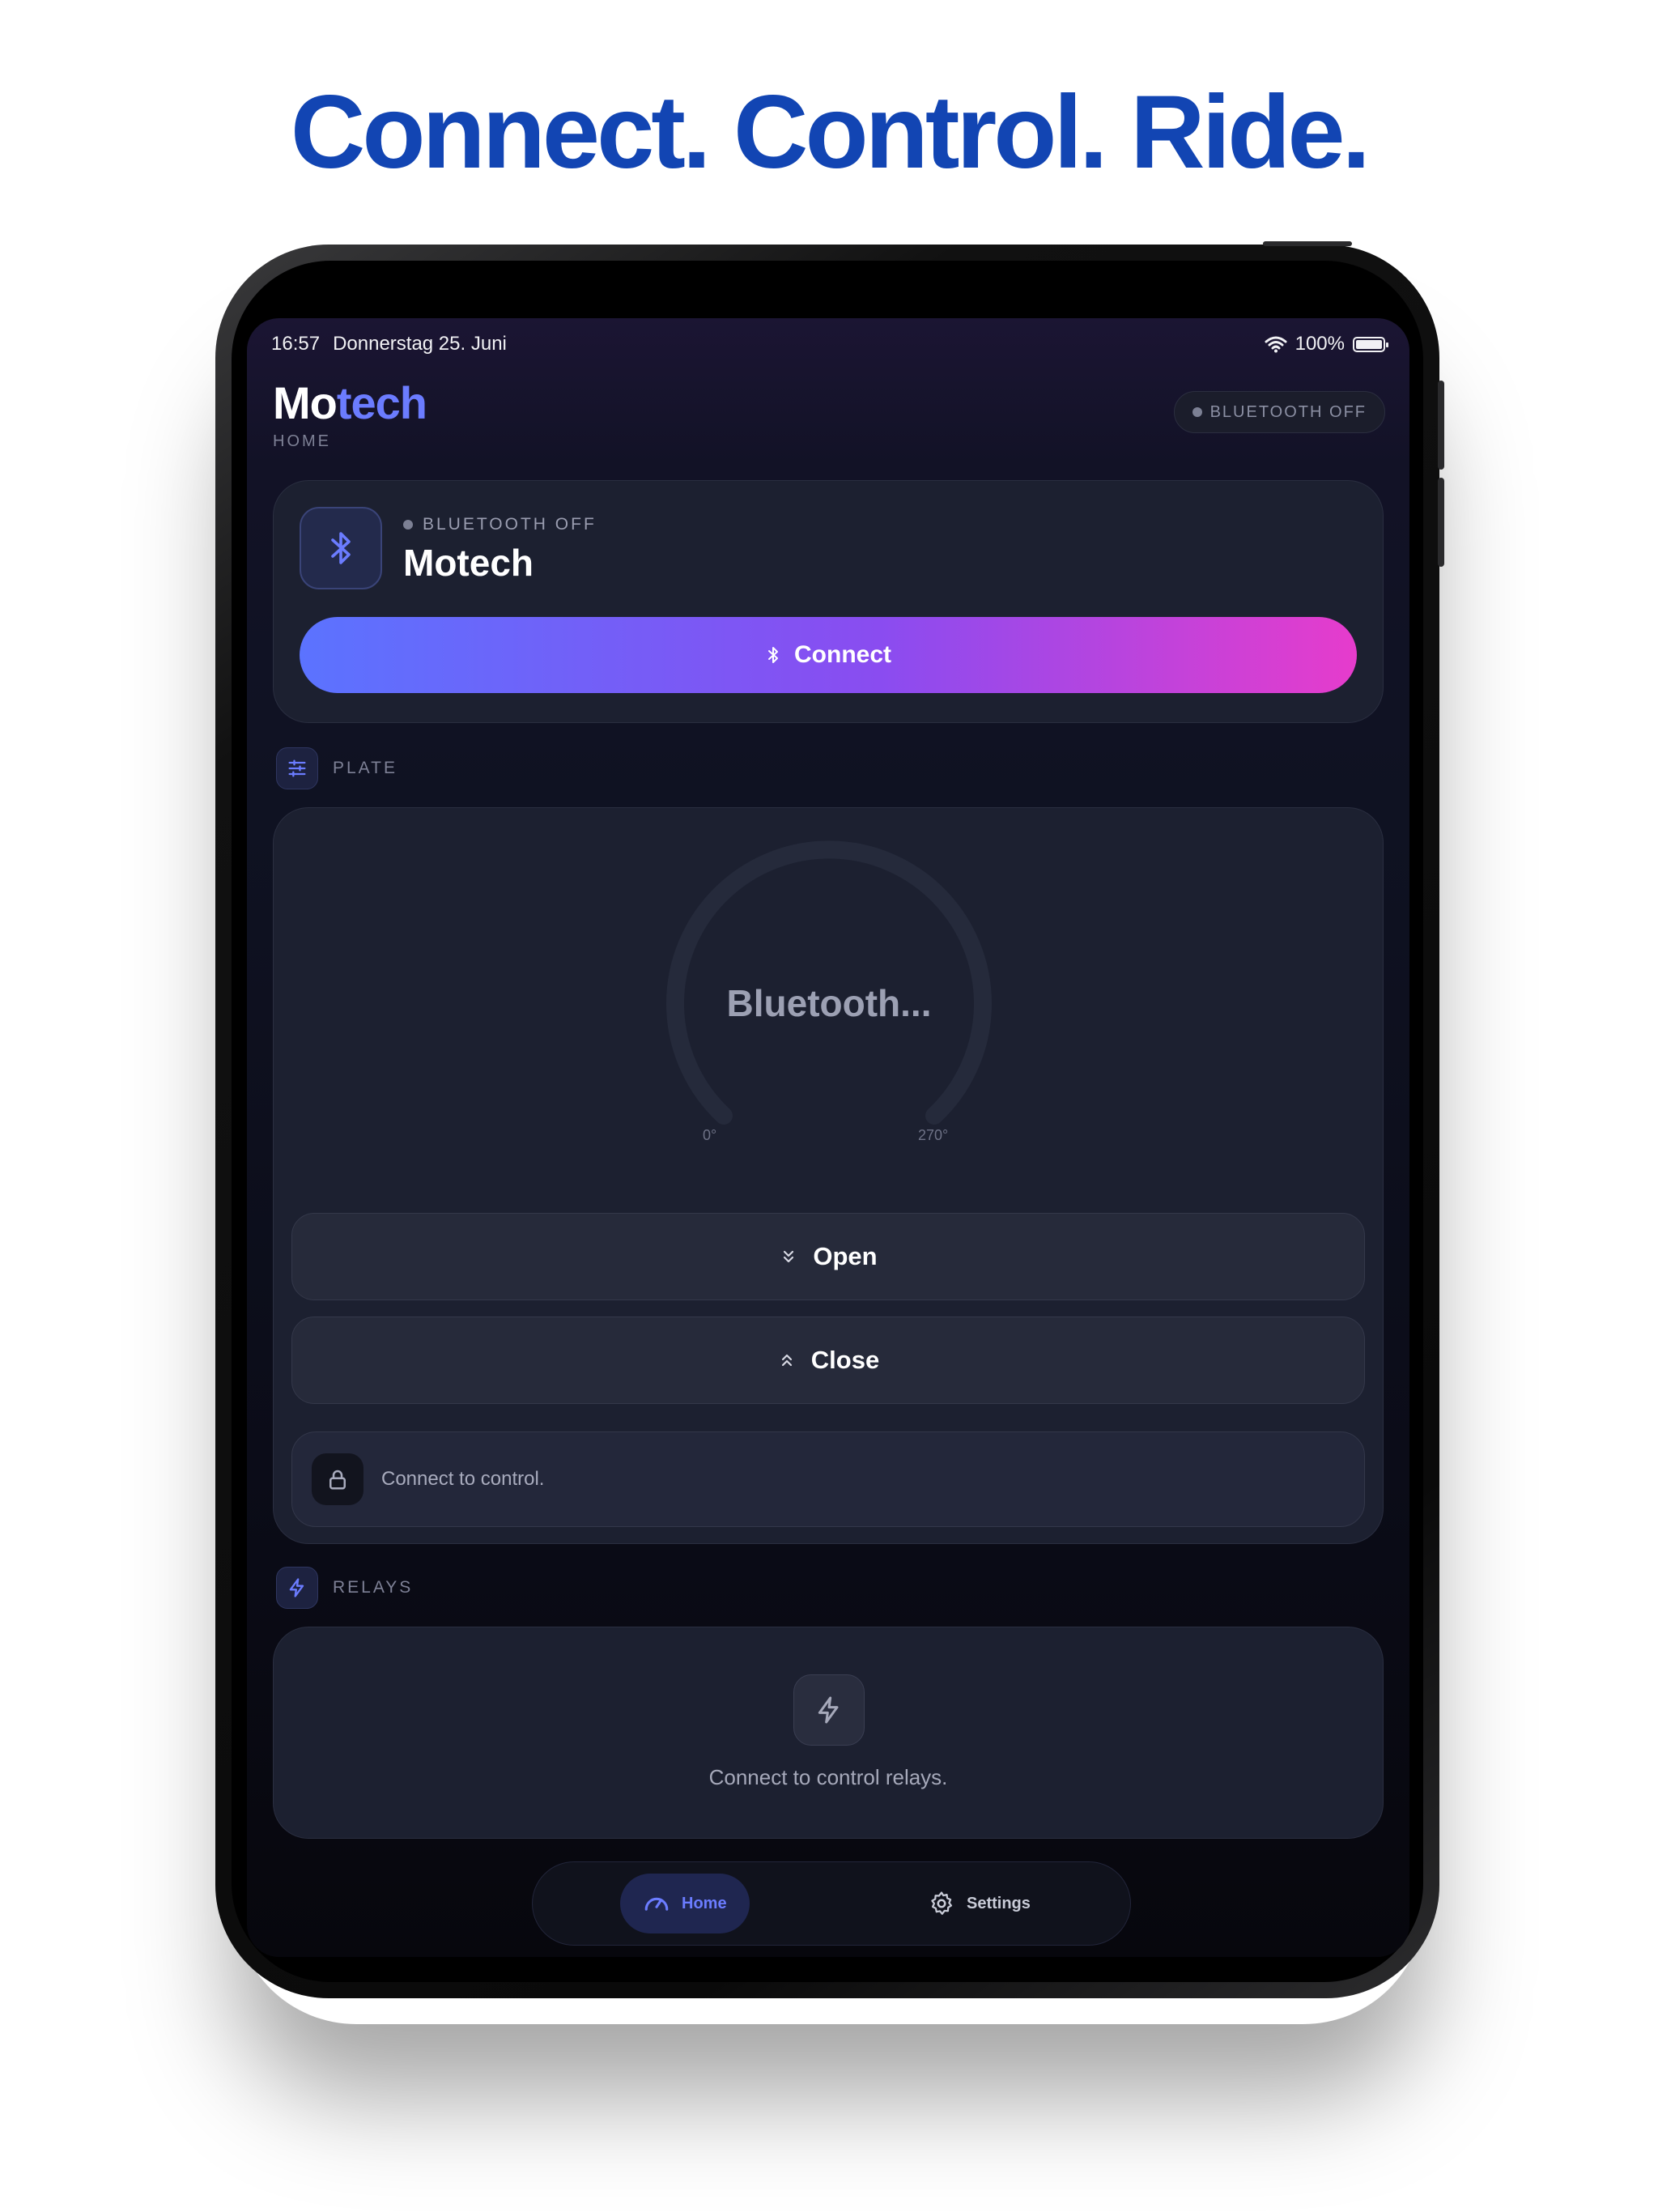  What do you see at coordinates (302, 441) in the screenshot?
I see `page-subtitle: HOME` at bounding box center [302, 441].